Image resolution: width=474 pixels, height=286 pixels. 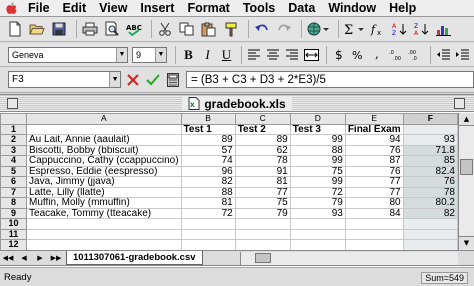 I want to click on underline-button: U, so click(x=226, y=54).